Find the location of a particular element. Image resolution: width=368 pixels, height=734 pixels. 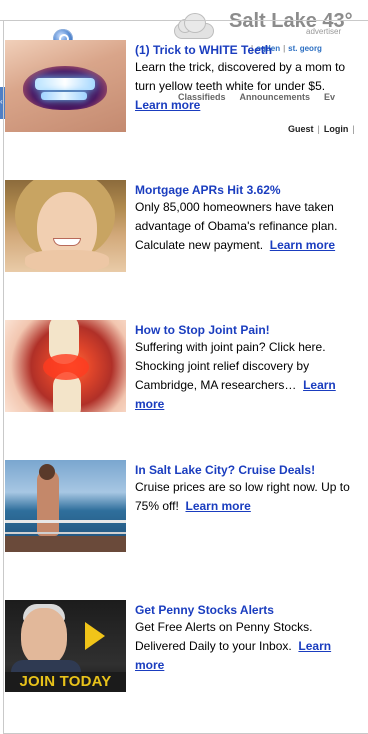

ad-title: Get Penny Stocks Alerts is located at coordinates (249, 610).